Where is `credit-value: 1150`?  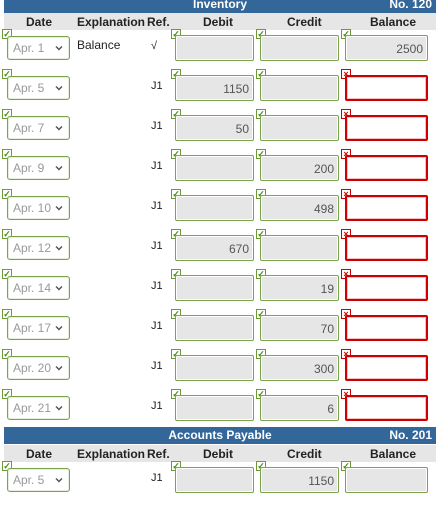 credit-value: 1150 is located at coordinates (321, 481).